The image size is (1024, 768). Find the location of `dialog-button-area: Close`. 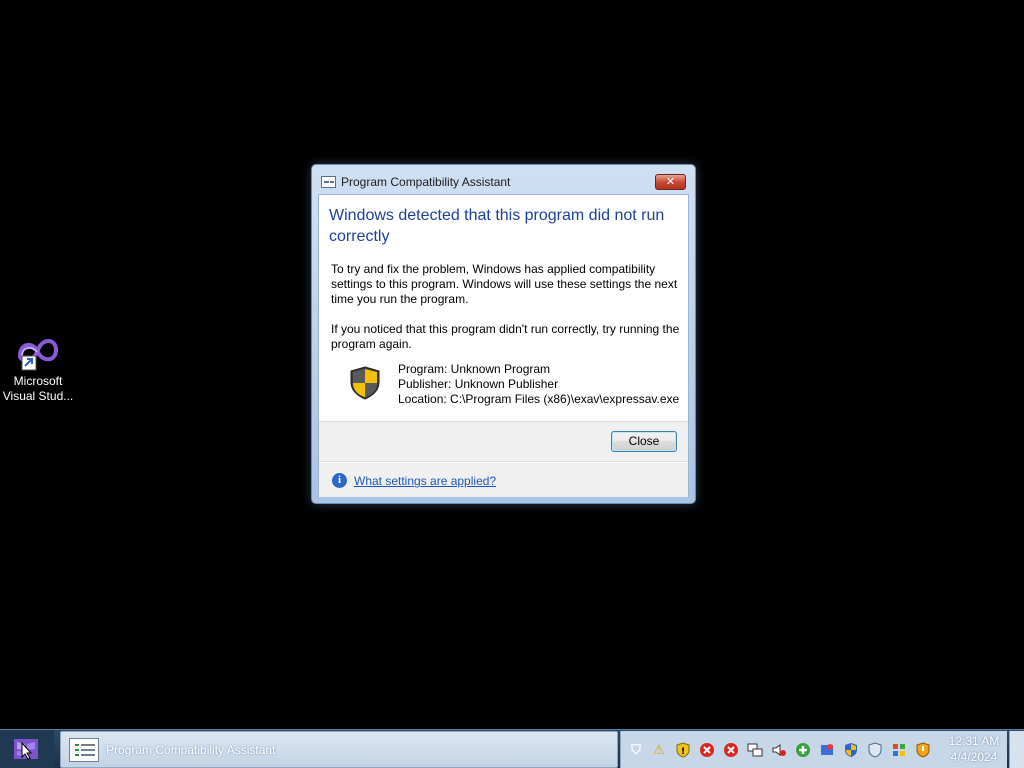

dialog-button-area: Close is located at coordinates (503, 441).